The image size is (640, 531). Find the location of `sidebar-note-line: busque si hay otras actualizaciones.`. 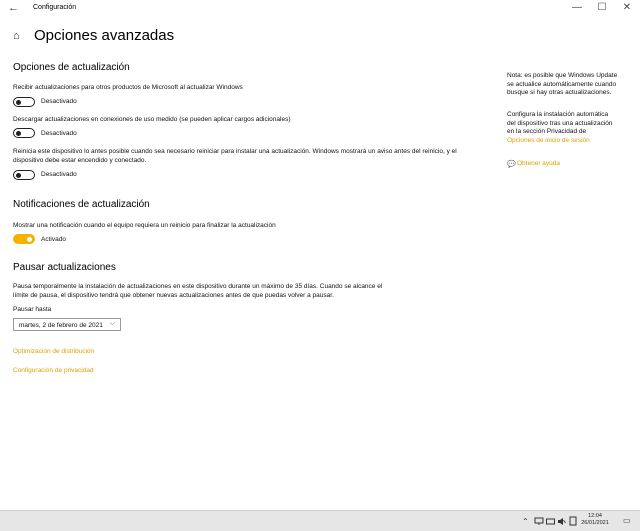

sidebar-note-line: busque si hay otras actualizaciones. is located at coordinates (559, 92).